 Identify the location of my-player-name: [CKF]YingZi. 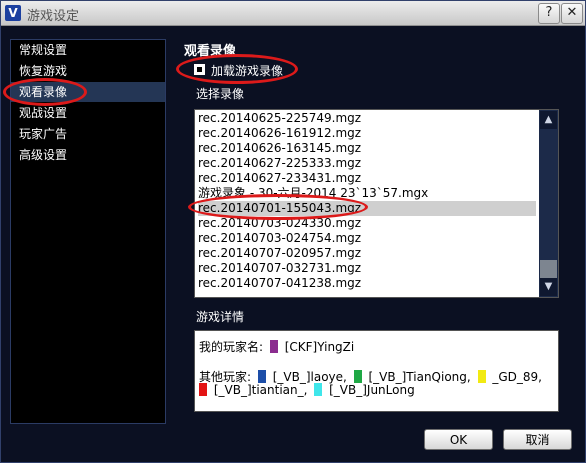
(319, 347).